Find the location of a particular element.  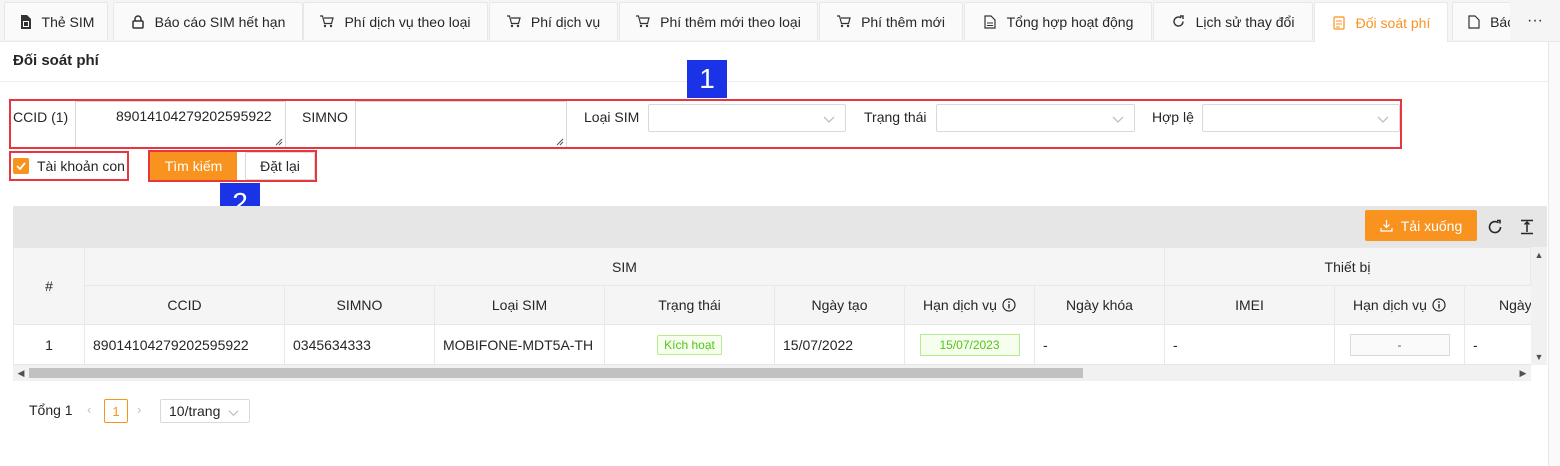

row-index: 1 is located at coordinates (49, 345).